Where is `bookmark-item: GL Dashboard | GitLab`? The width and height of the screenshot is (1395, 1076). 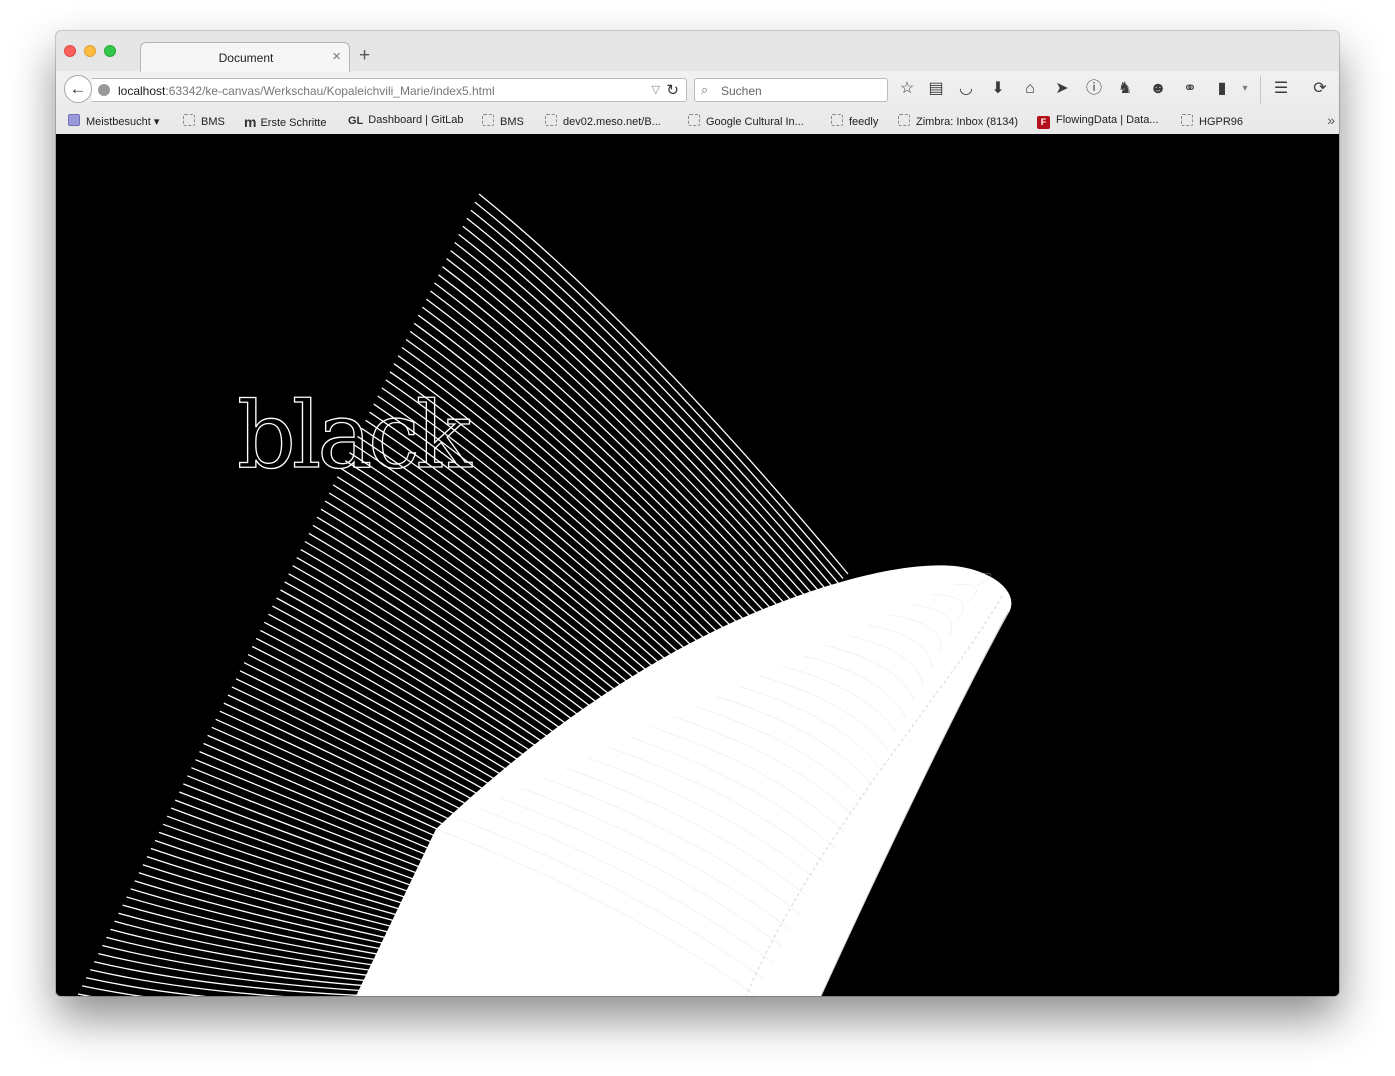 bookmark-item: GL Dashboard | GitLab is located at coordinates (405, 120).